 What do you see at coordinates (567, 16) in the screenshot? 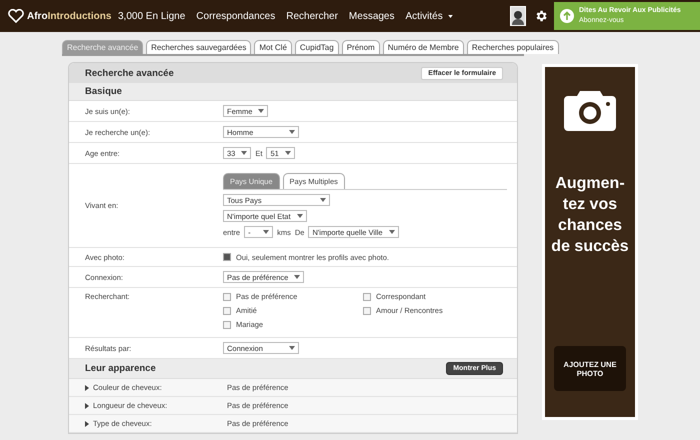
I see `up-arrow-icon` at bounding box center [567, 16].